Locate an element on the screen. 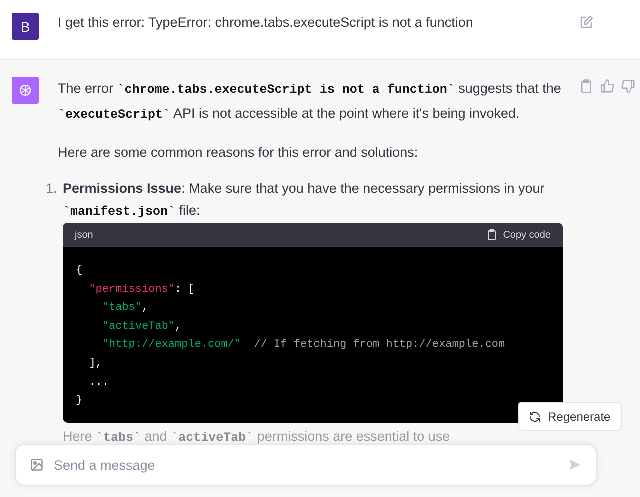  user-avatar: B is located at coordinates (25, 26).